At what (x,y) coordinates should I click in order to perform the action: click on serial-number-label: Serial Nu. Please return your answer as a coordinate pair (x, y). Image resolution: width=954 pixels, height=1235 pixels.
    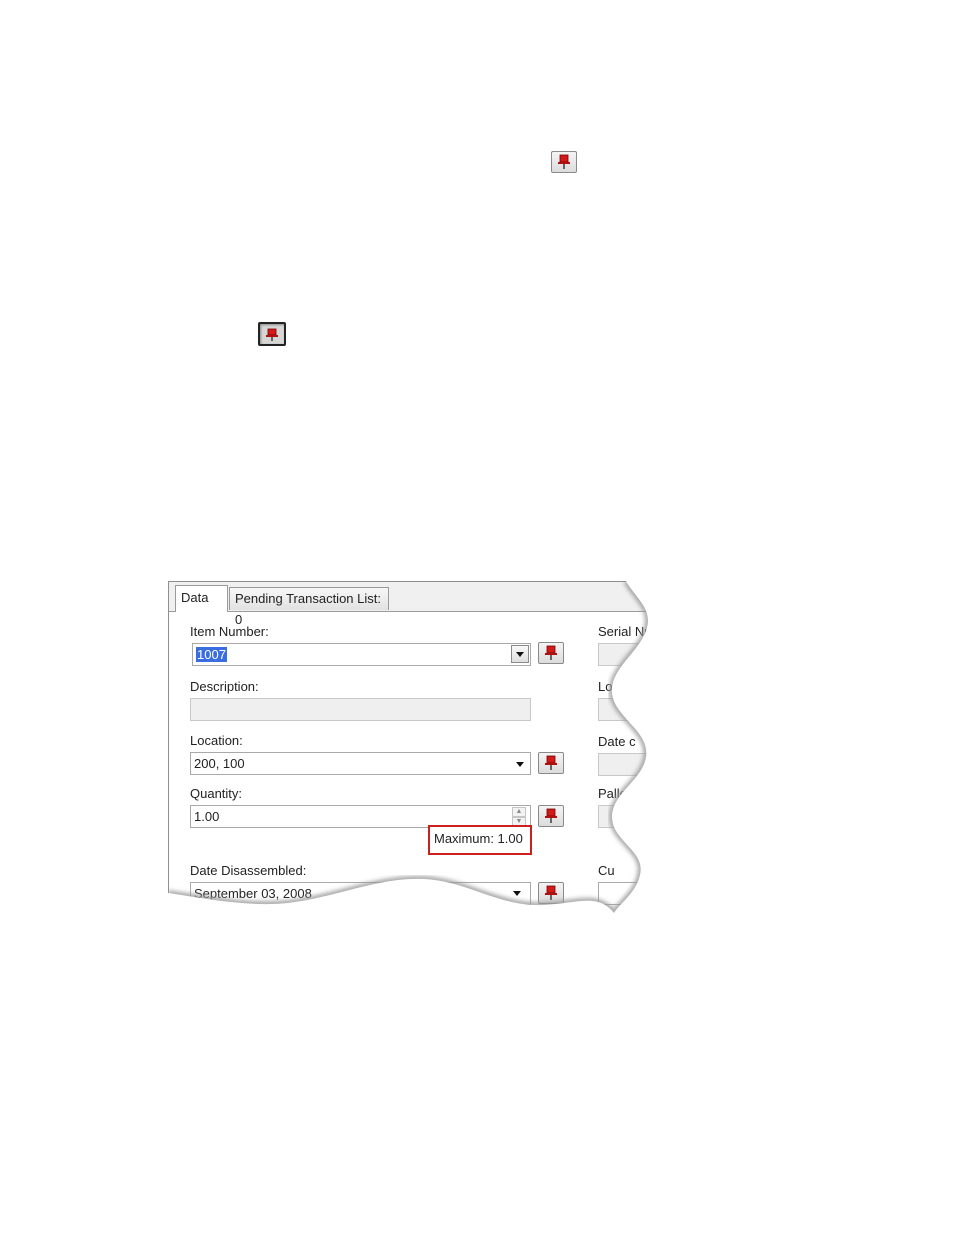
    Looking at the image, I should click on (625, 631).